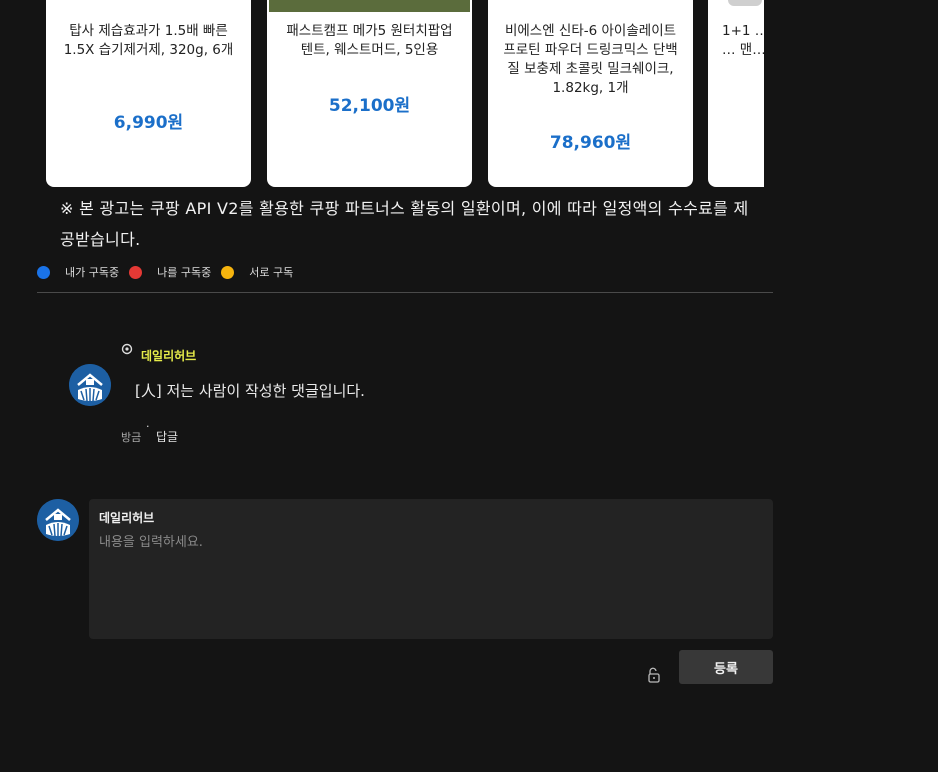  What do you see at coordinates (228, 272) in the screenshot?
I see `legend-dot-mutual` at bounding box center [228, 272].